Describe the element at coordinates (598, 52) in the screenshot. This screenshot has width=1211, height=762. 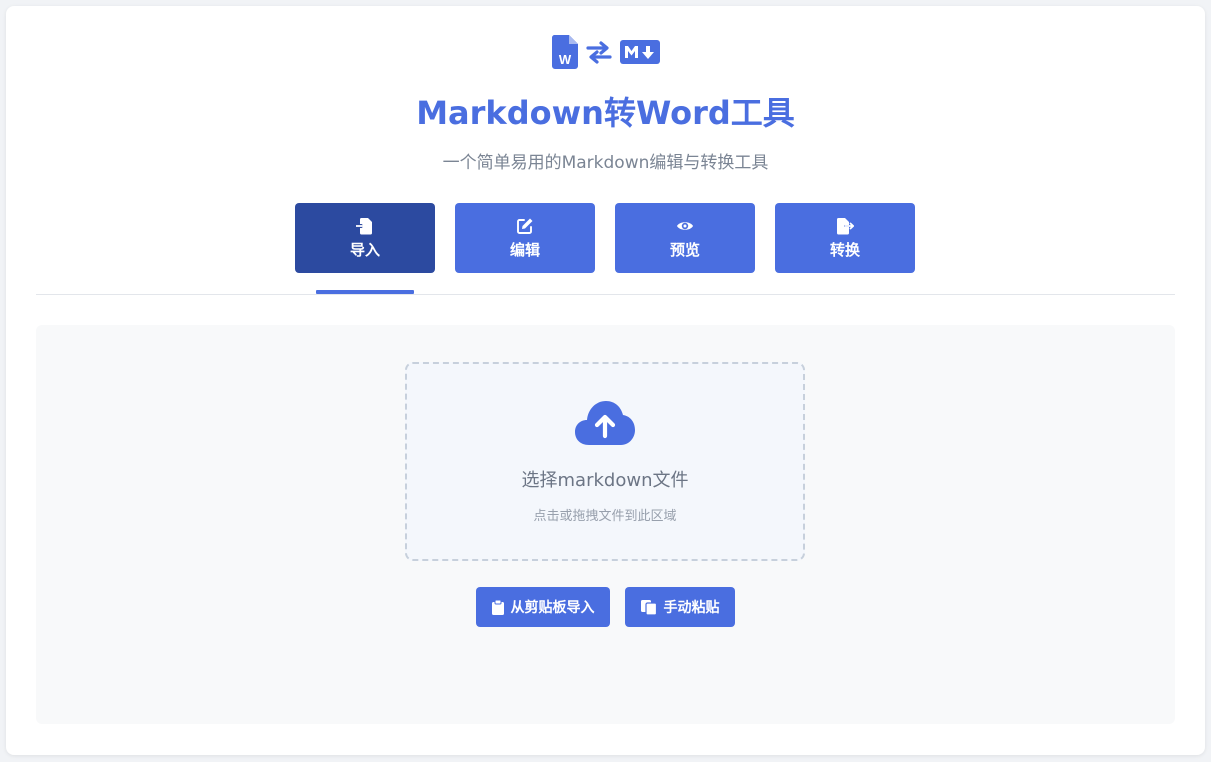
I see `swap-arrows-icon` at that location.